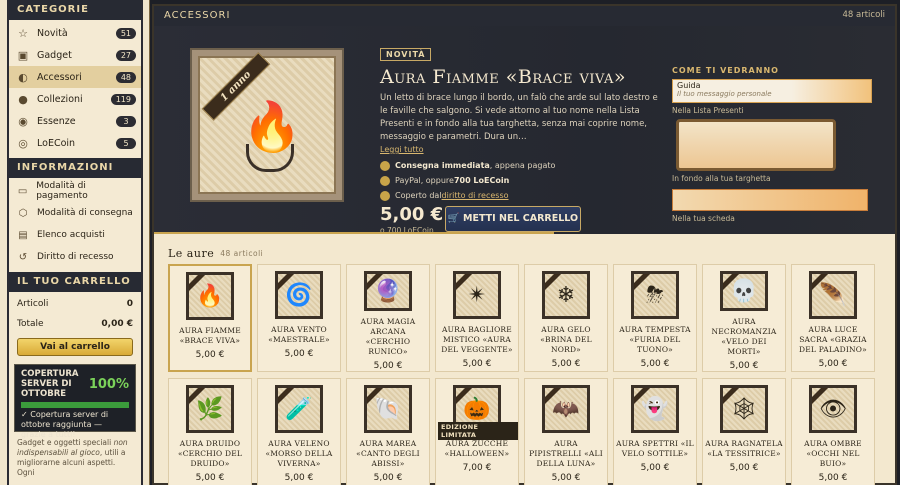 The height and width of the screenshot is (485, 900). I want to click on box-icon: ⬡, so click(23, 213).